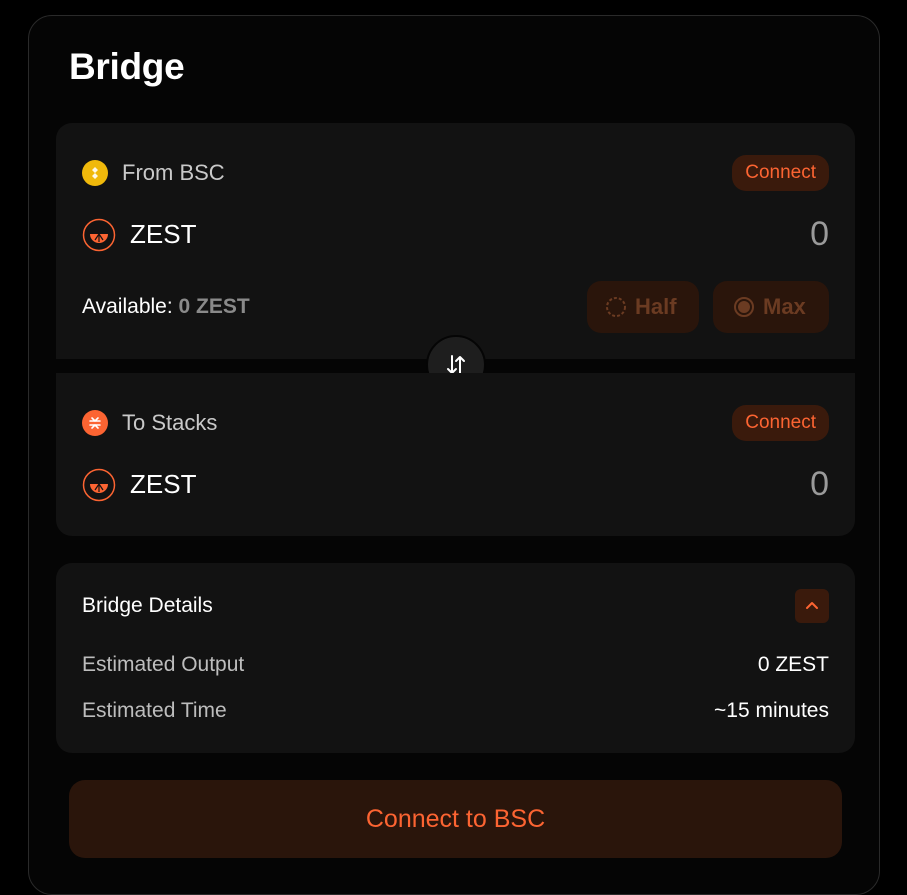 The image size is (907, 895). I want to click on from-chain-label: From BSC, so click(173, 172).